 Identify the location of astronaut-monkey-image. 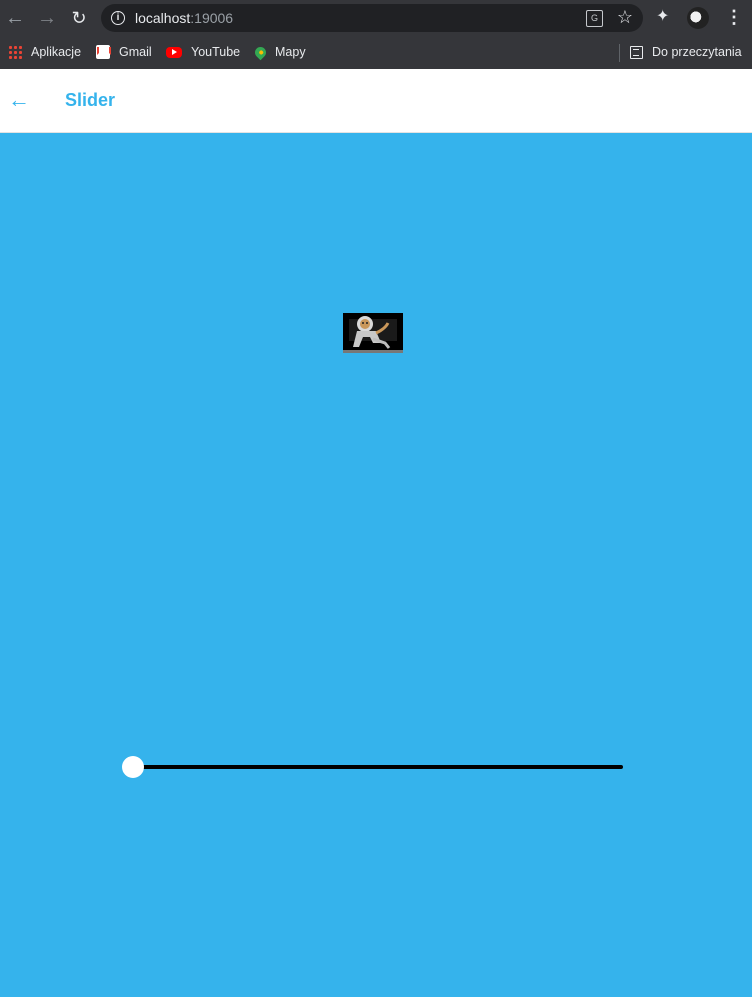
(373, 333).